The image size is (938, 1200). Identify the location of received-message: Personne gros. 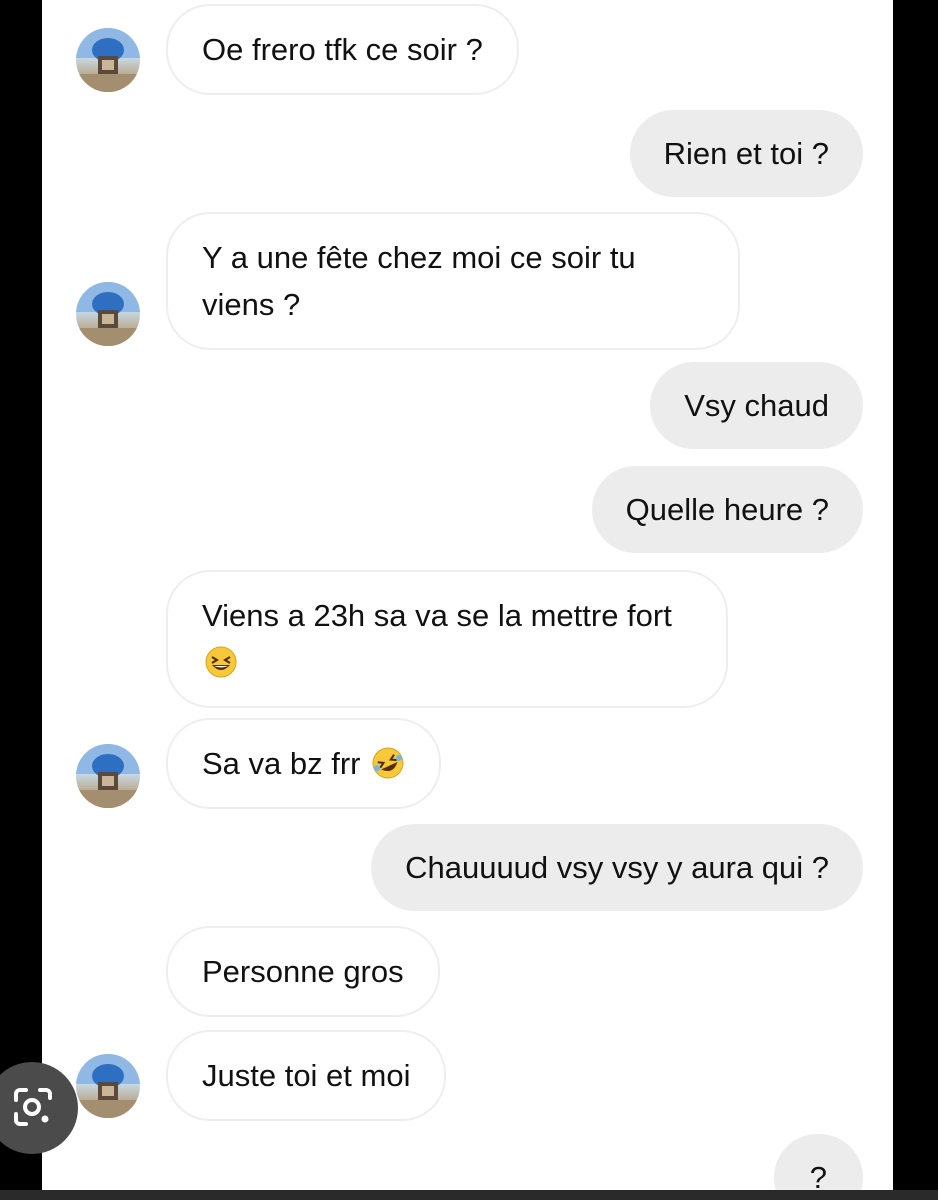
(303, 971).